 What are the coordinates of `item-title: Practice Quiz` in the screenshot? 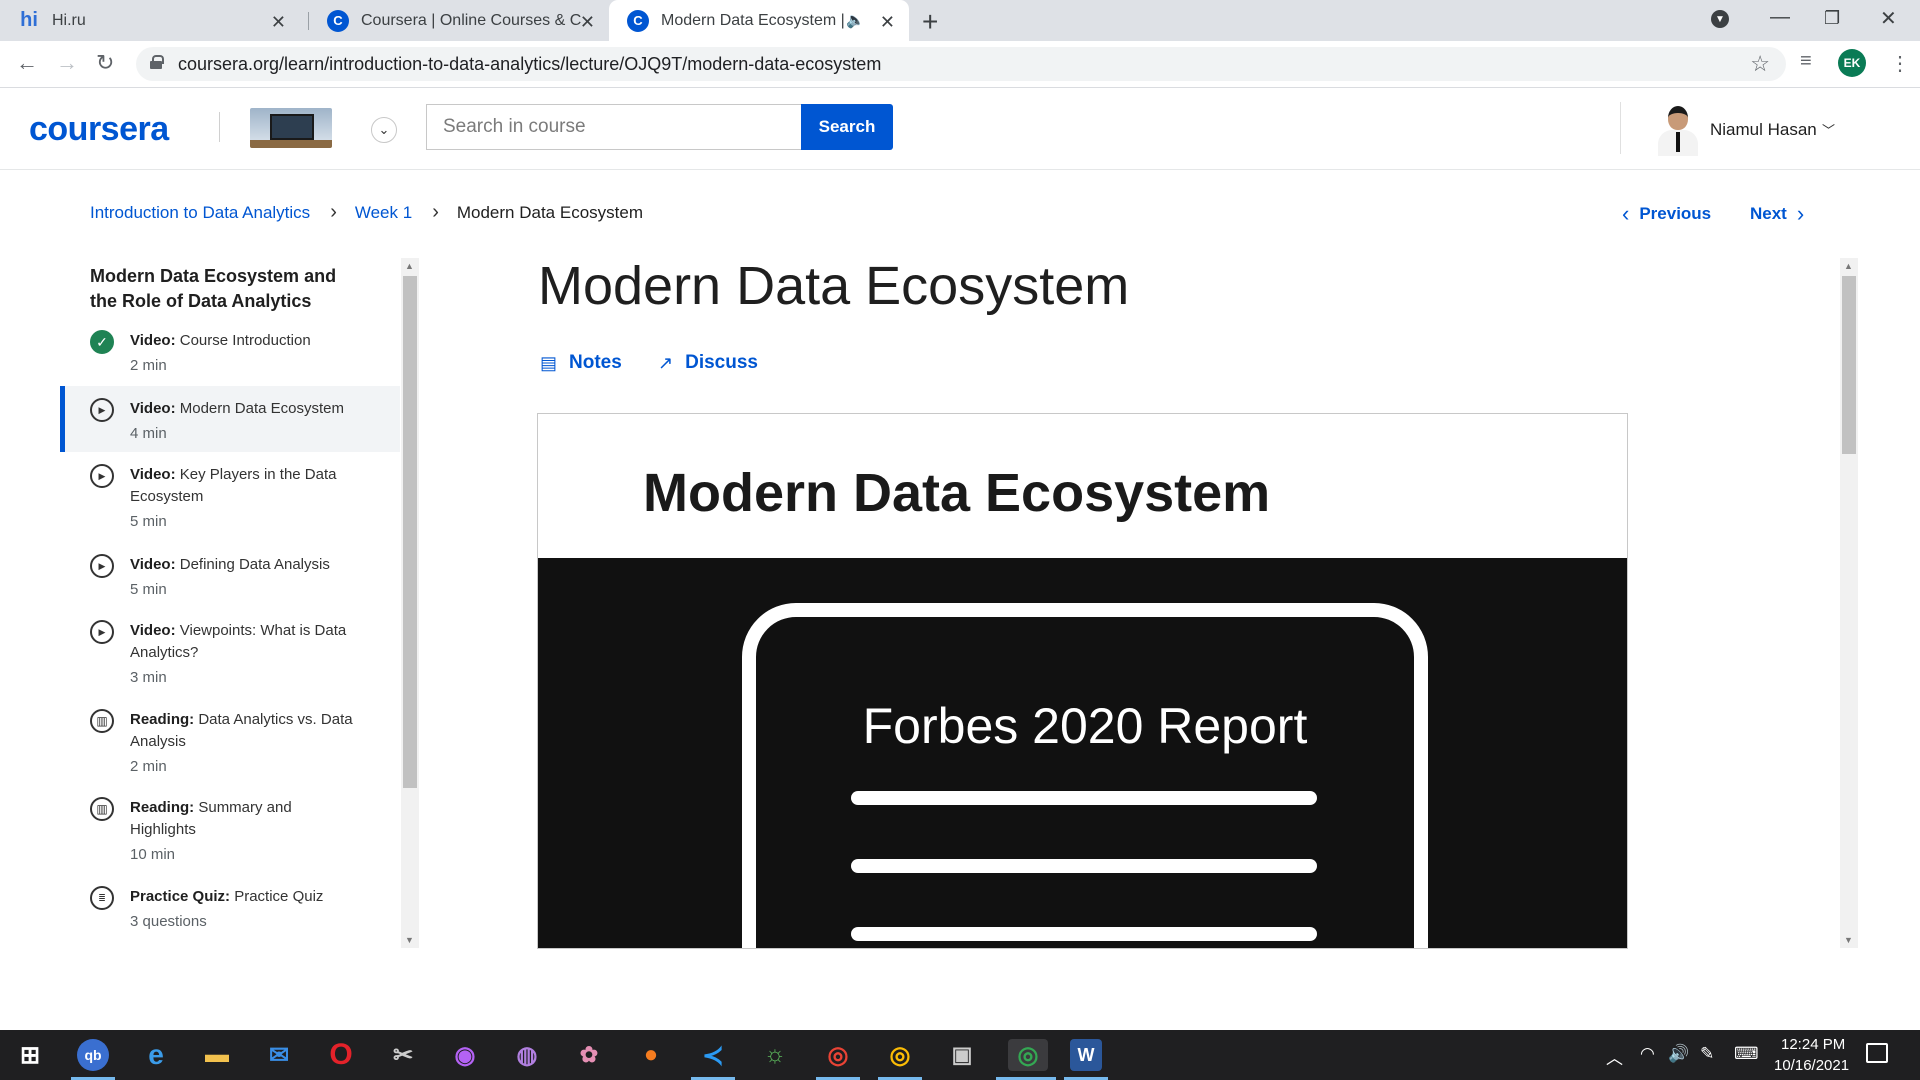 It's located at (279, 896).